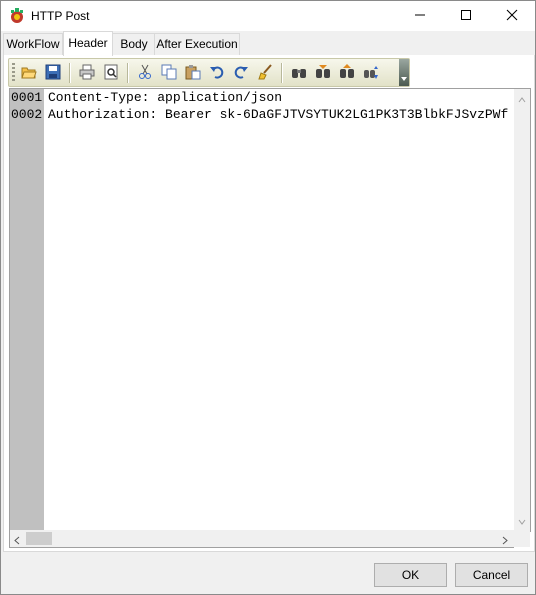 The width and height of the screenshot is (536, 595). I want to click on copy-button, so click(169, 73).